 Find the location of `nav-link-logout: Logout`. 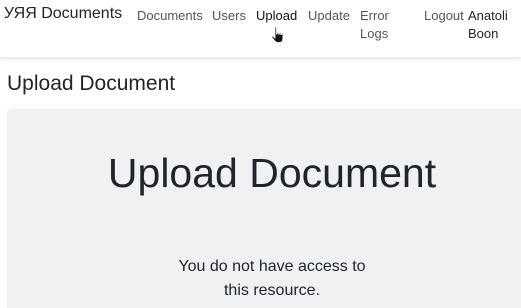

nav-link-logout: Logout is located at coordinates (444, 16).